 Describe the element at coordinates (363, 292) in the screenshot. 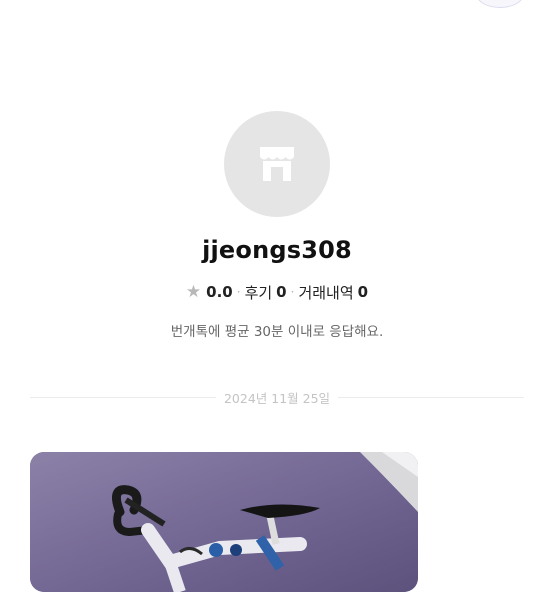

I see `transactions-count: 0` at that location.